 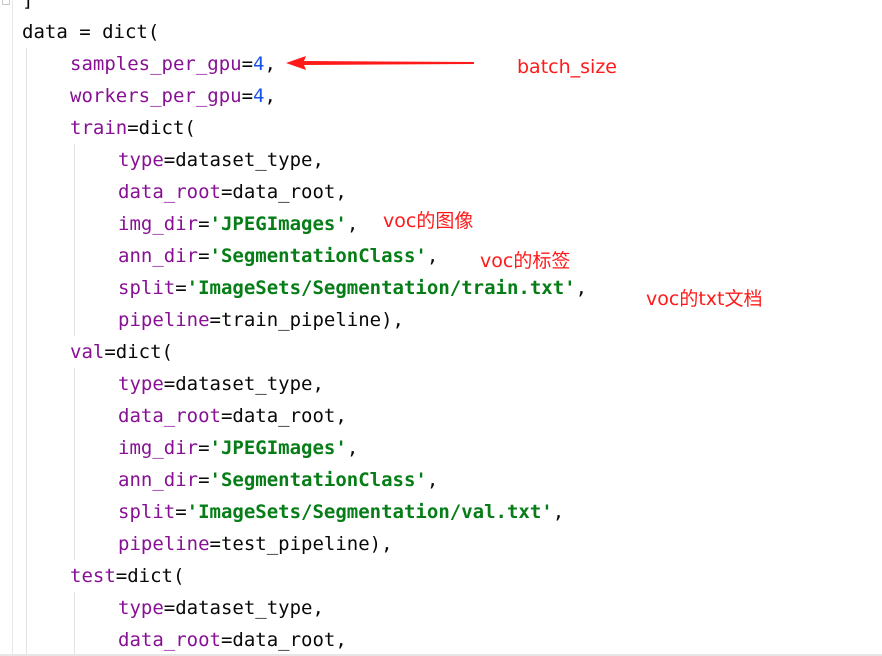 What do you see at coordinates (704, 299) in the screenshot?
I see `annotation-split: voc的txt文档` at bounding box center [704, 299].